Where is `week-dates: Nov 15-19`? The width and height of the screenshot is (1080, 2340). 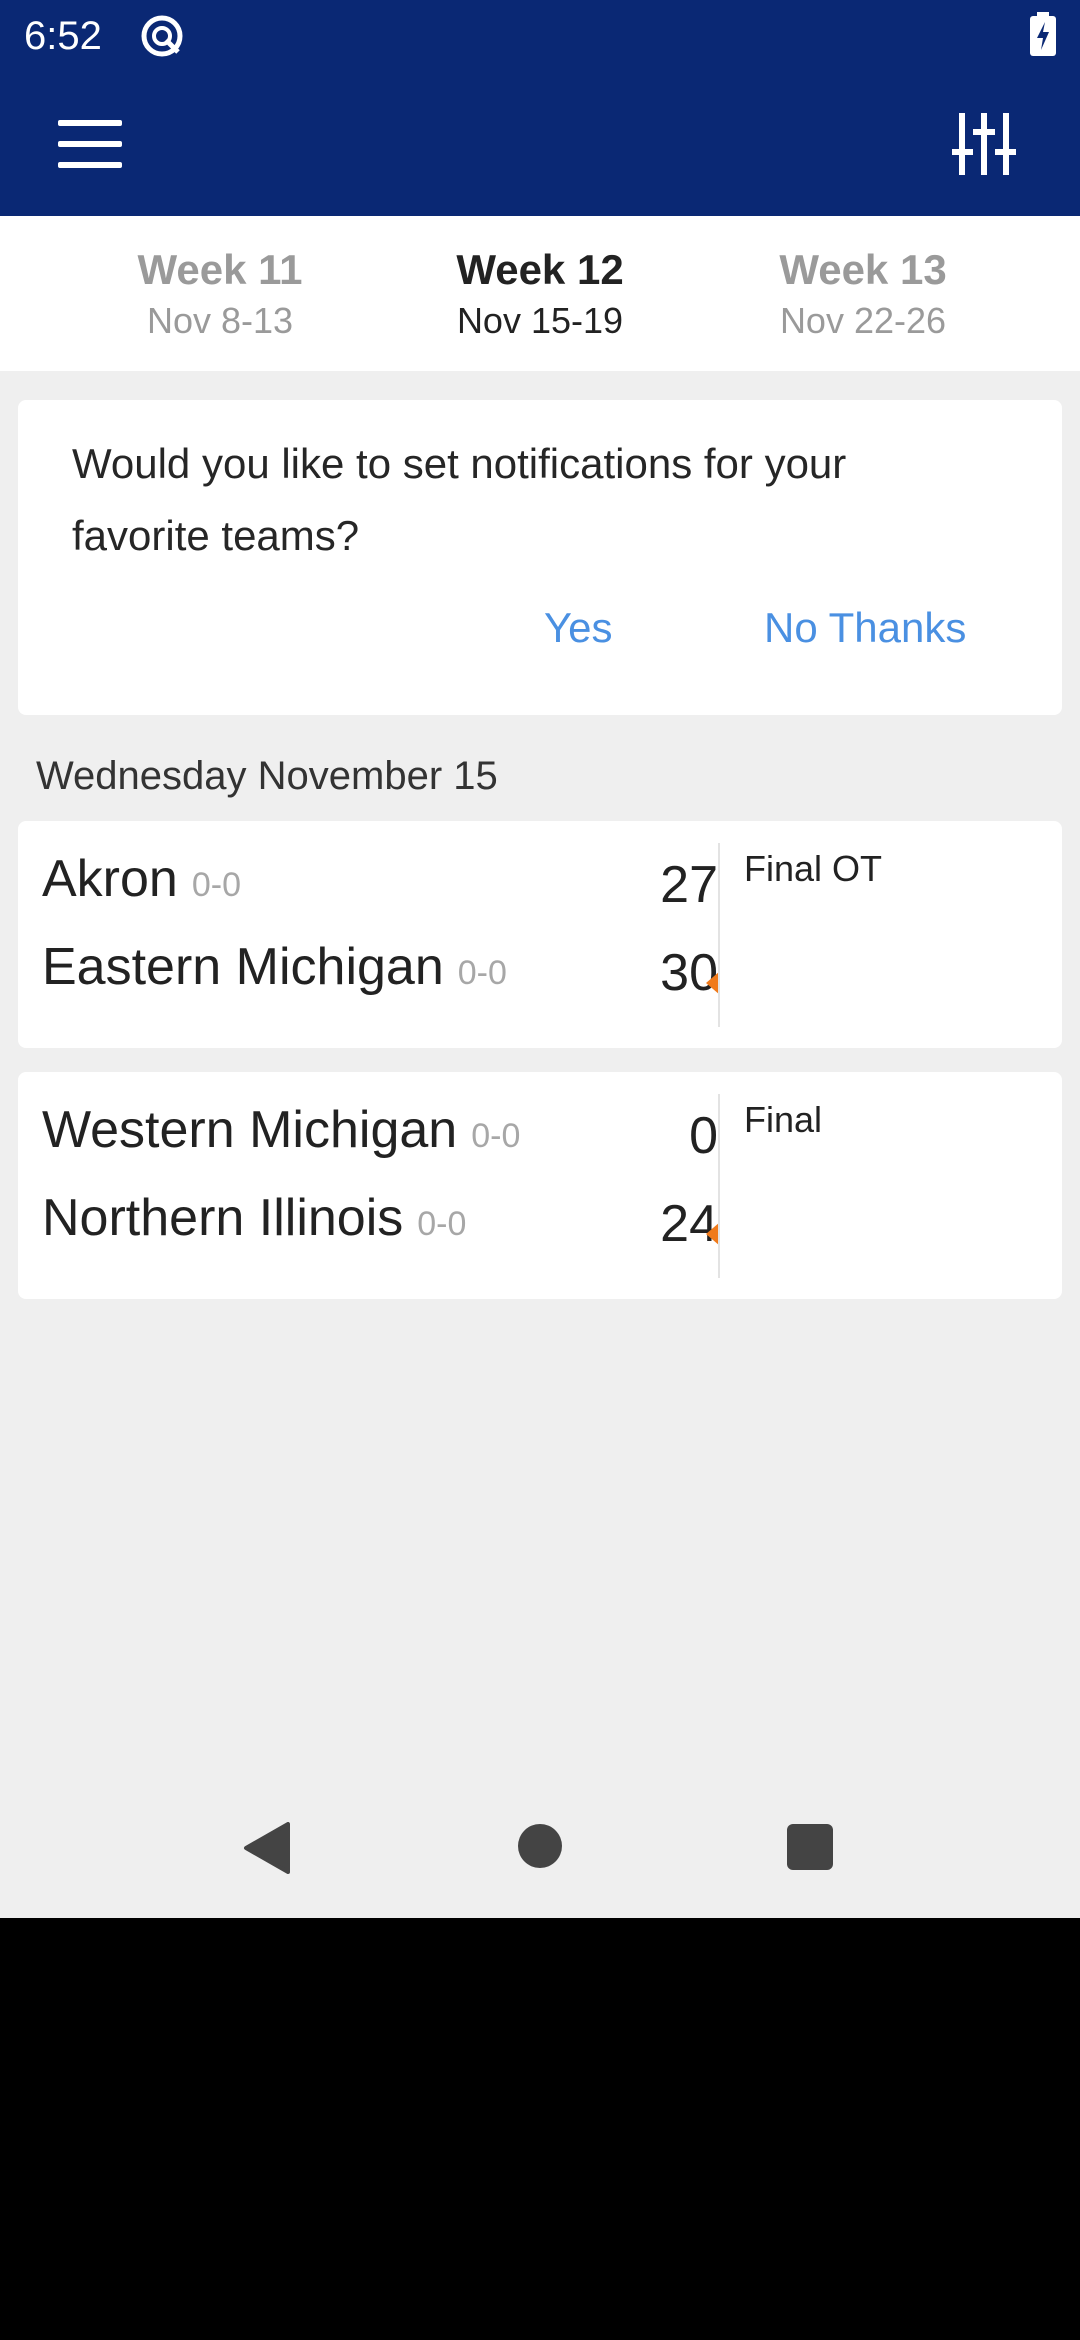
week-dates: Nov 15-19 is located at coordinates (540, 320).